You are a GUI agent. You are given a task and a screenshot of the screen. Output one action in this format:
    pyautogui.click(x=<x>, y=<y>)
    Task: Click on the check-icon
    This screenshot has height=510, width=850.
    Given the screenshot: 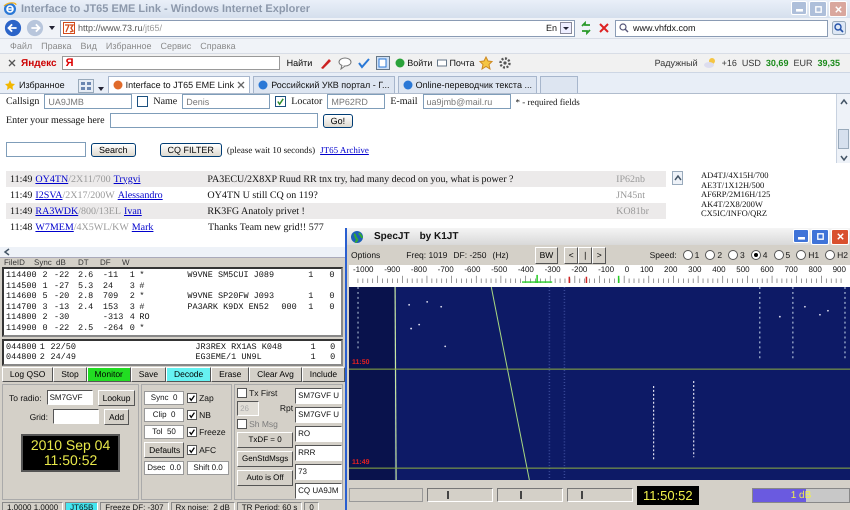 What is the action you would take?
    pyautogui.click(x=364, y=63)
    